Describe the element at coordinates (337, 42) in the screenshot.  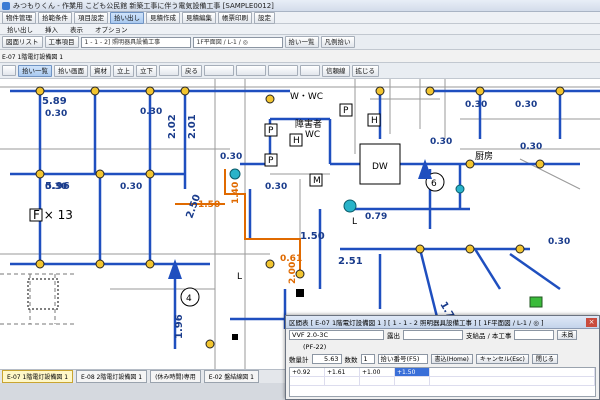
I see `legend-pick-button: 凡例拾い` at that location.